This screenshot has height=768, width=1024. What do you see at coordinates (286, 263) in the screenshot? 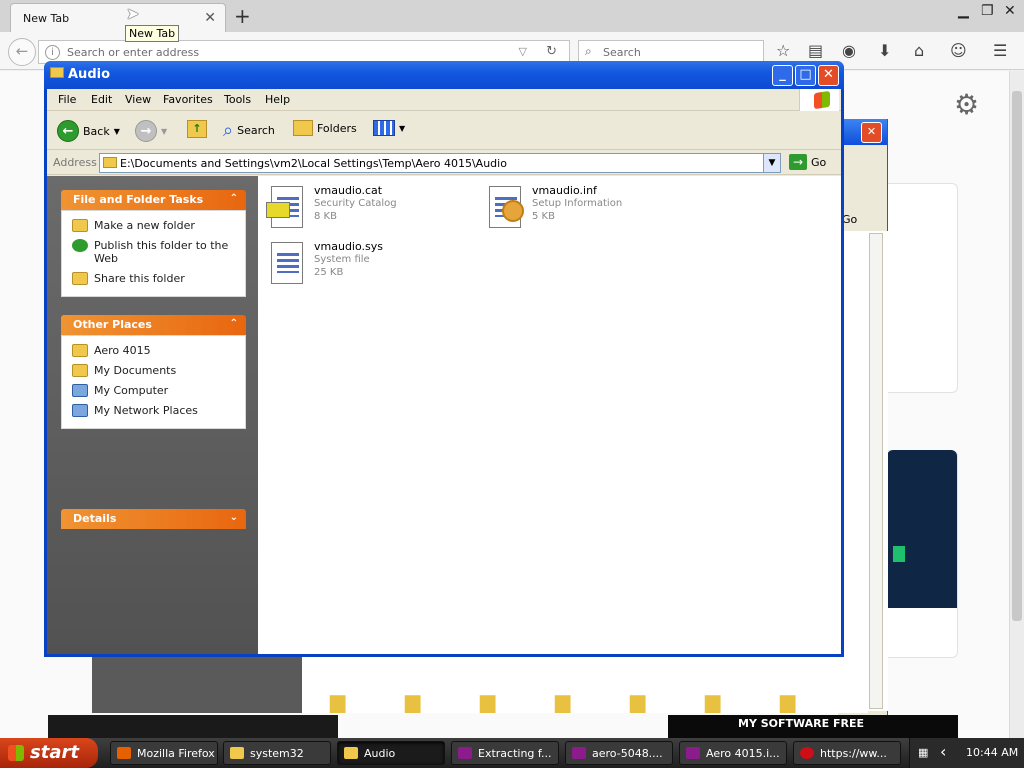
I see `system-file-icon` at bounding box center [286, 263].